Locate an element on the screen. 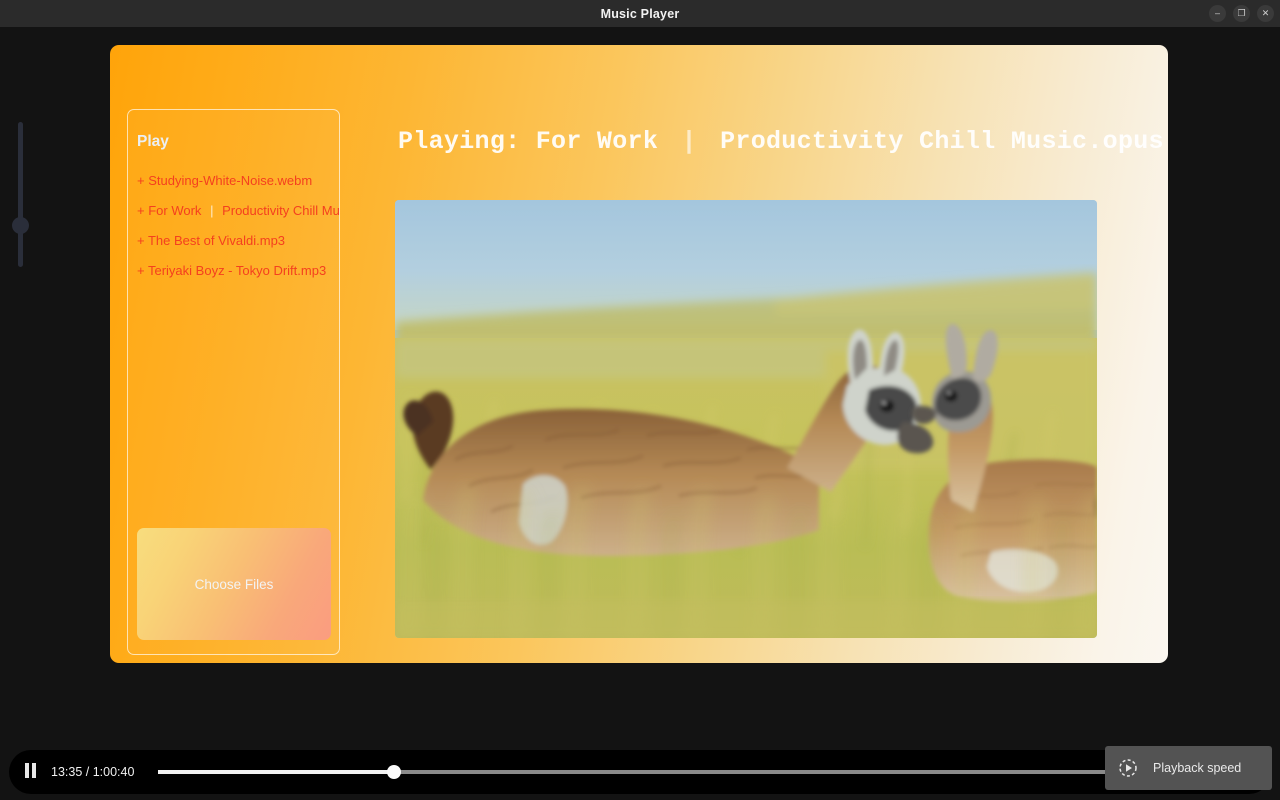 The image size is (1280, 800). playback-speed-icon is located at coordinates (1128, 768).